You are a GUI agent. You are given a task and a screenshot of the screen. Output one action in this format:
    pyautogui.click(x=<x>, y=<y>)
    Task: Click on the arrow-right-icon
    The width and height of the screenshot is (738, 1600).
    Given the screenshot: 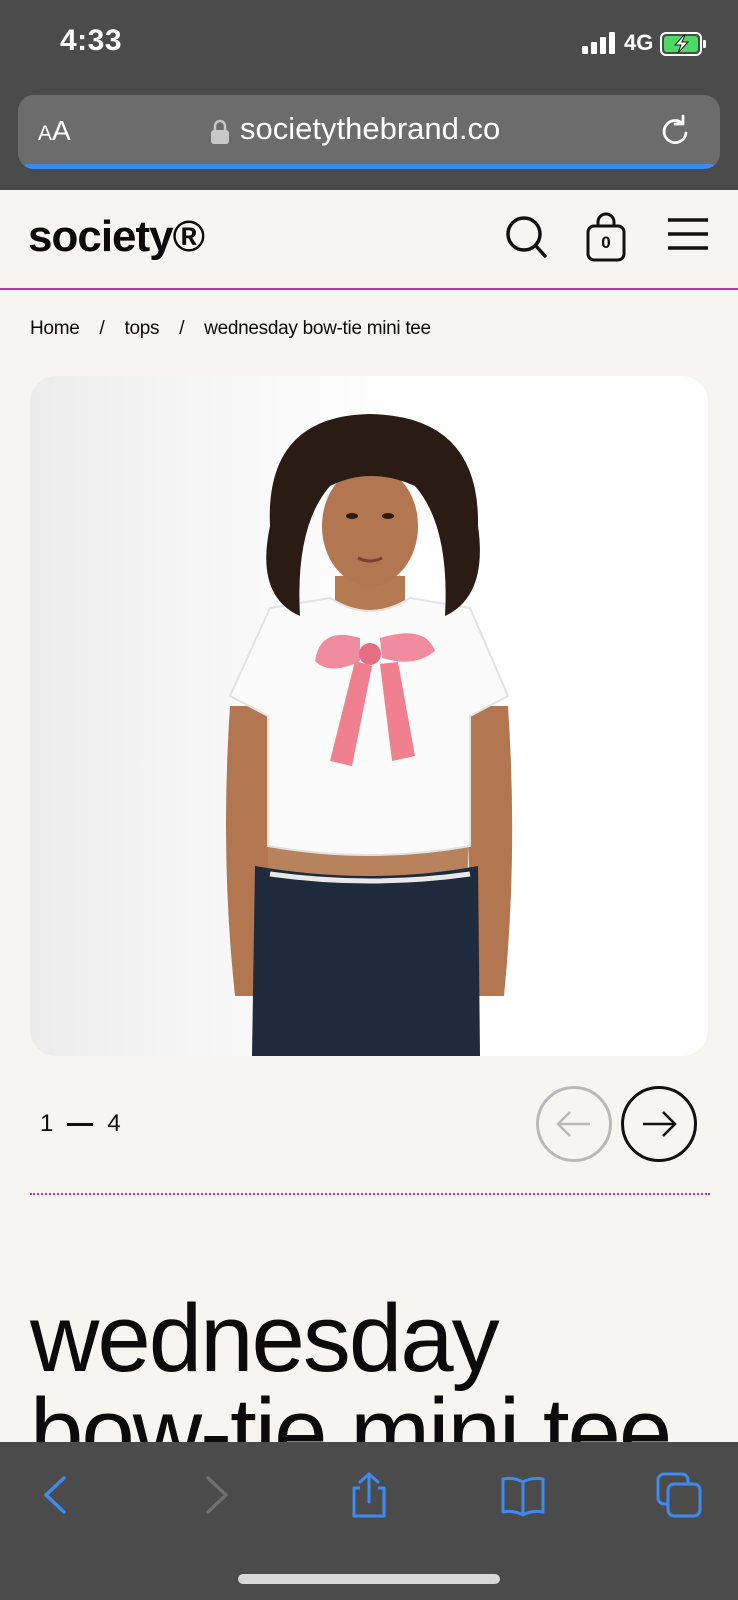 What is the action you would take?
    pyautogui.click(x=660, y=1124)
    